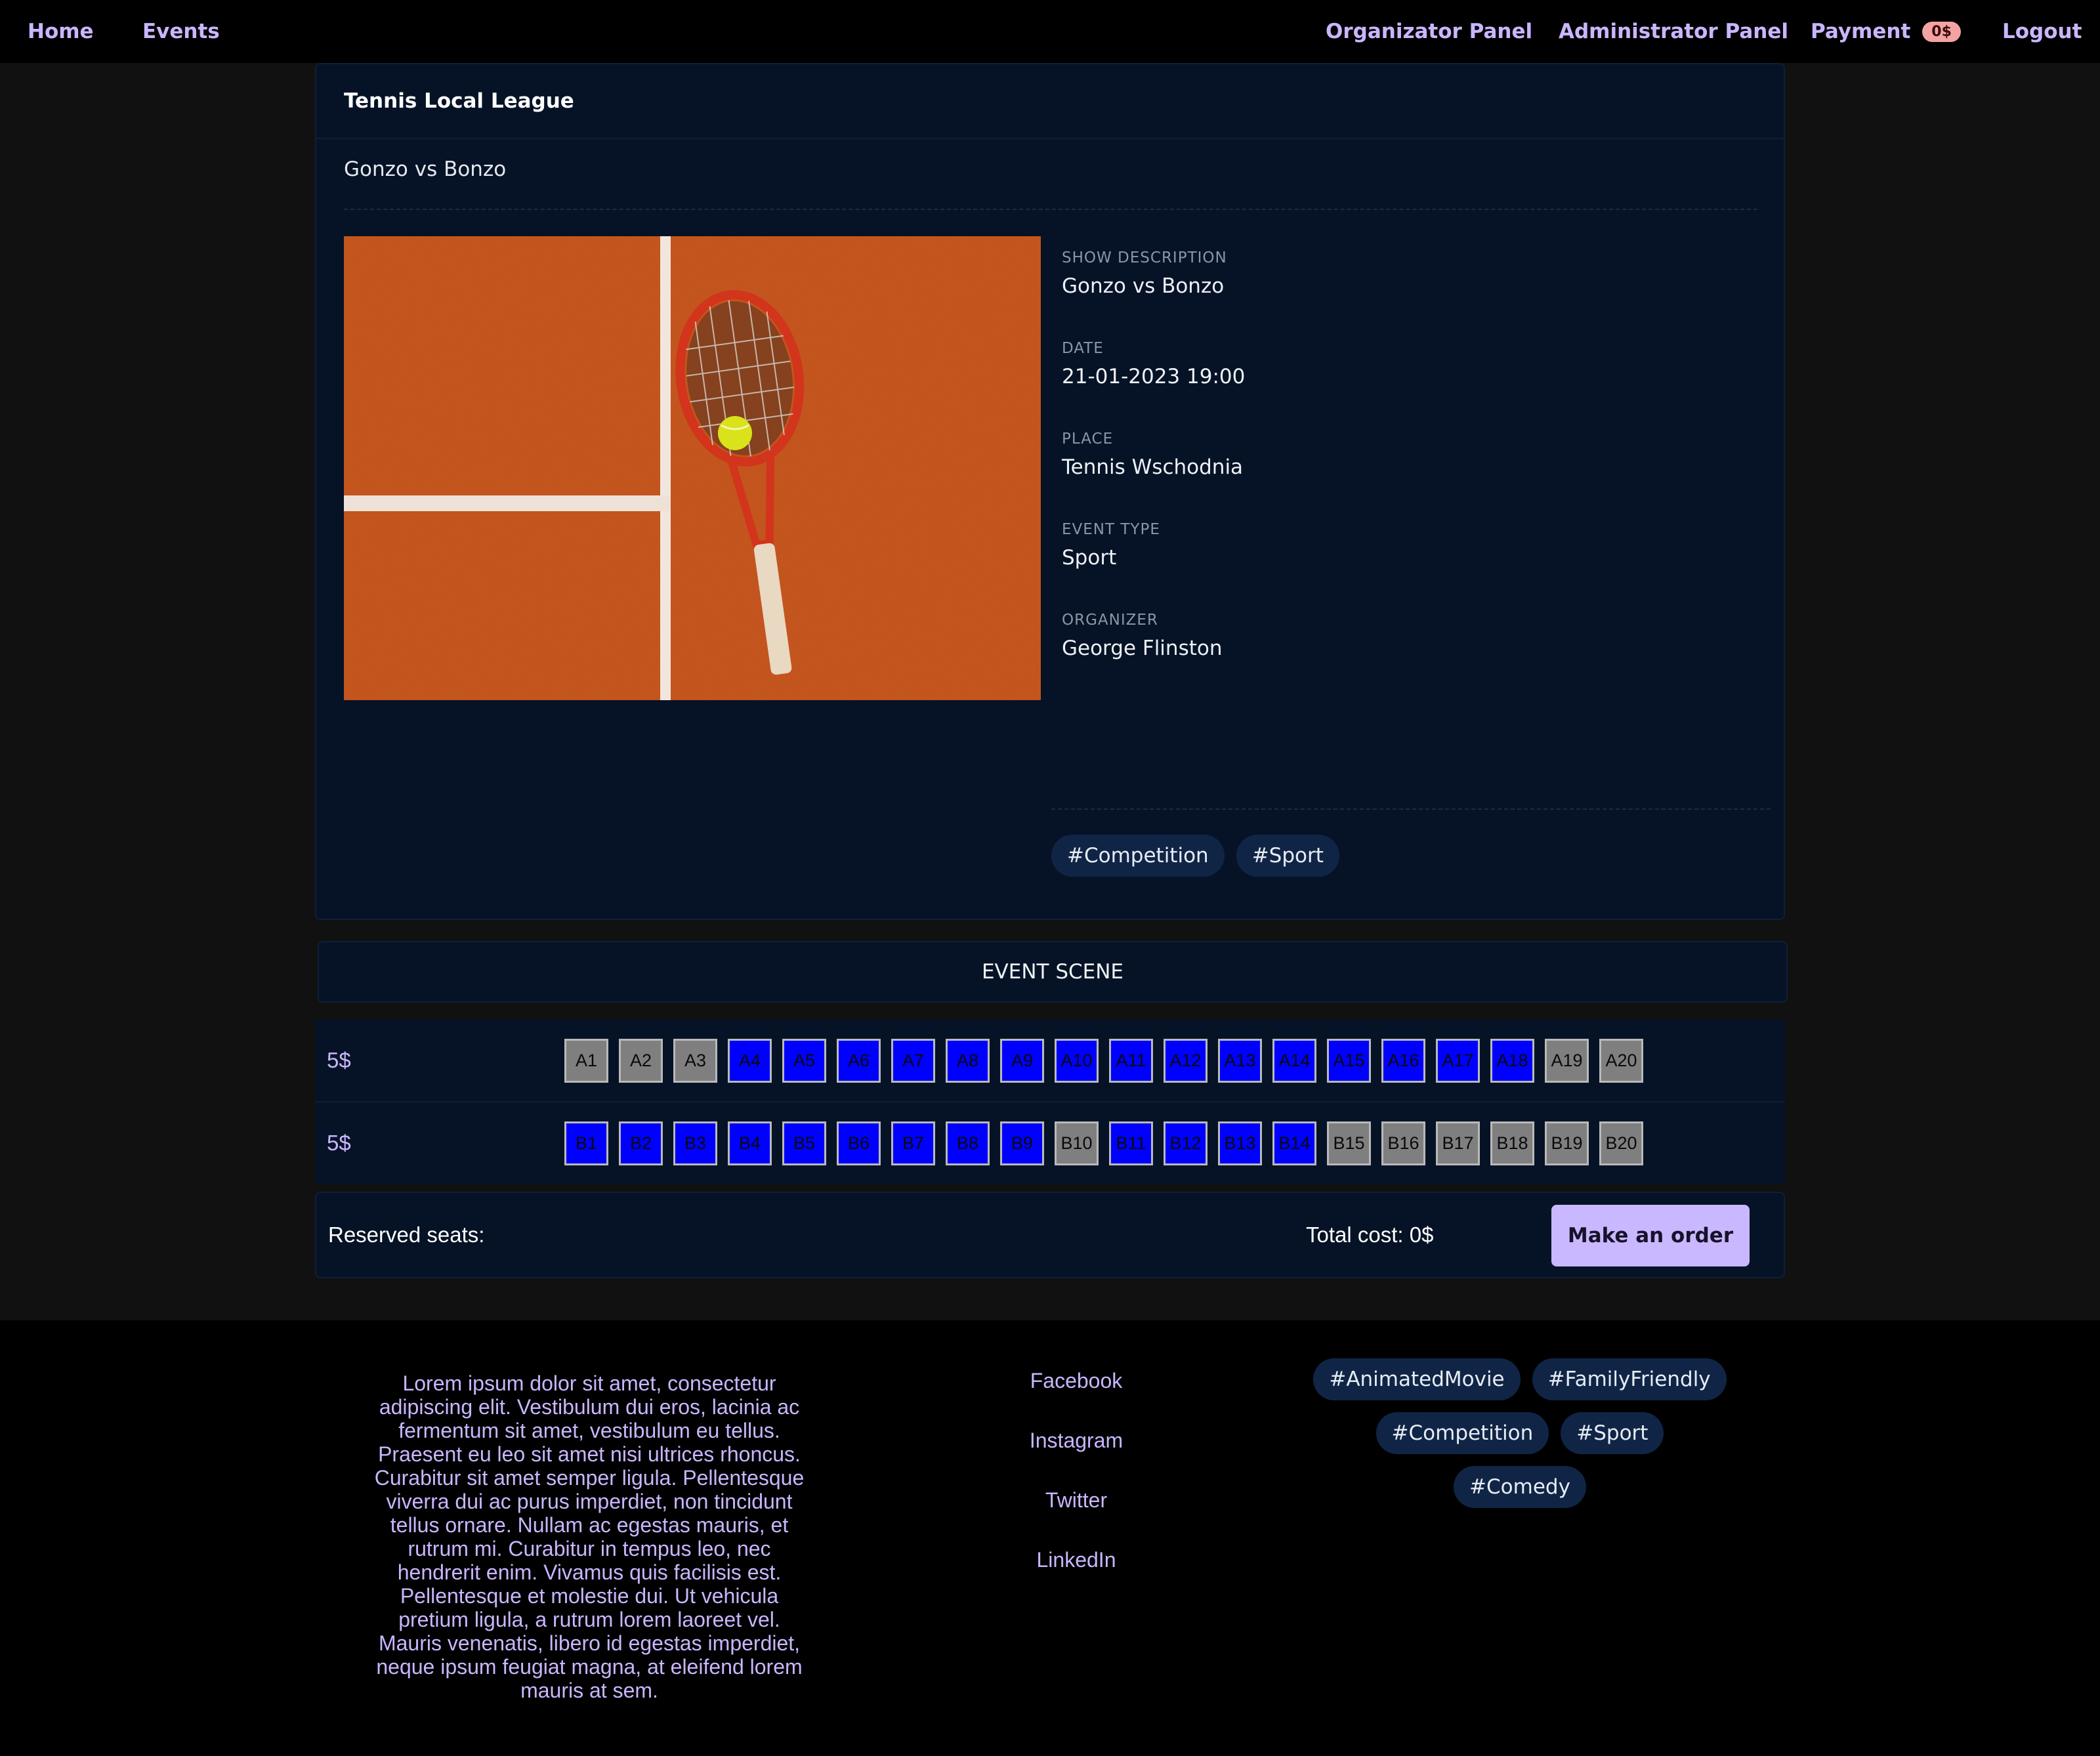 The width and height of the screenshot is (2100, 1756). Describe the element at coordinates (1131, 1143) in the screenshot. I see `seat-button: B11` at that location.